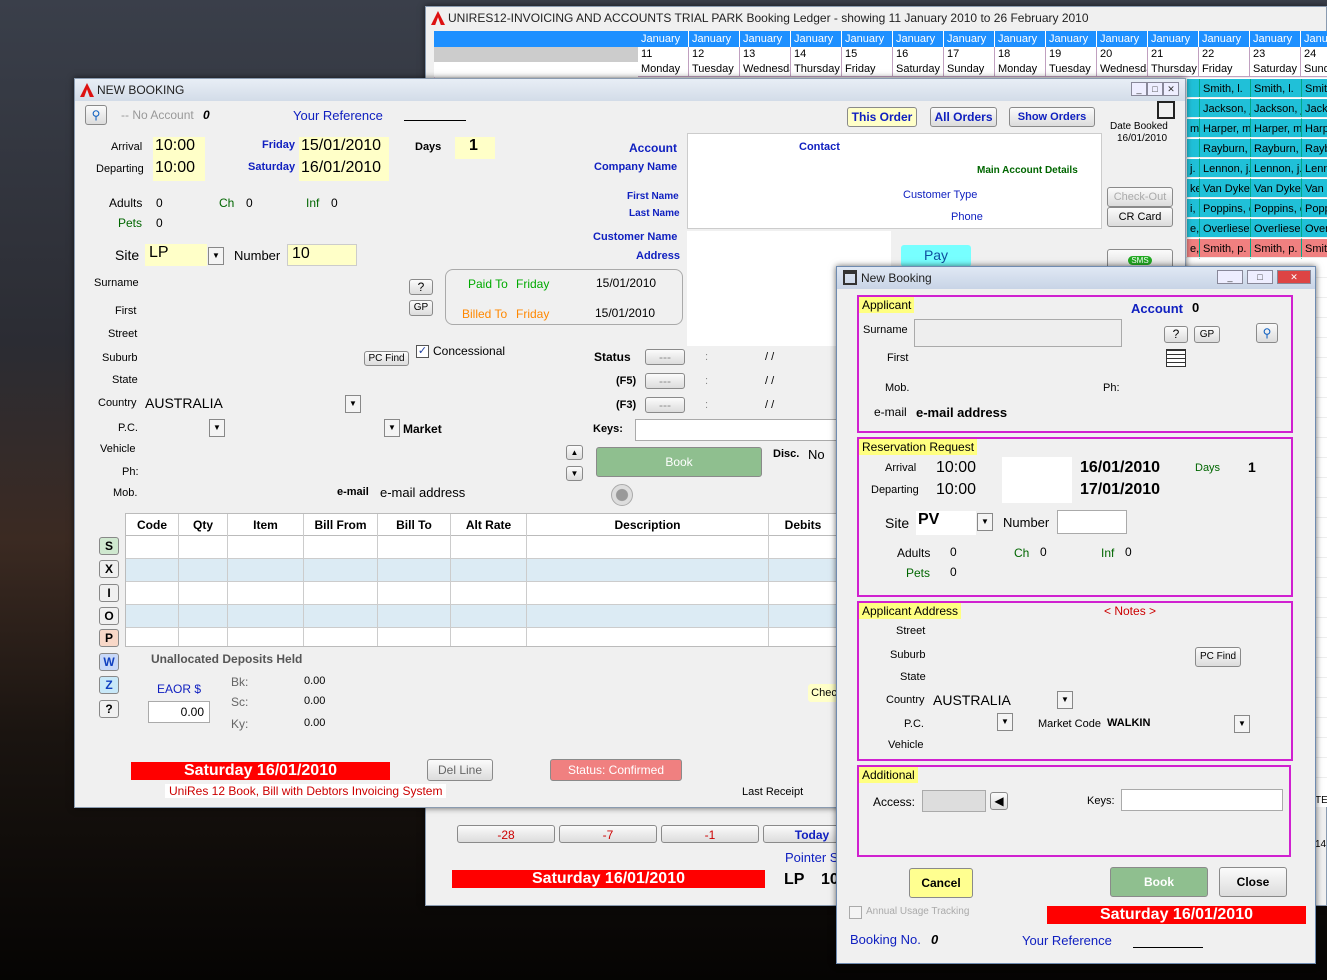 This screenshot has width=1327, height=980. Describe the element at coordinates (1065, 700) in the screenshot. I see `dialog-country-dropdown-icon: ▼` at that location.